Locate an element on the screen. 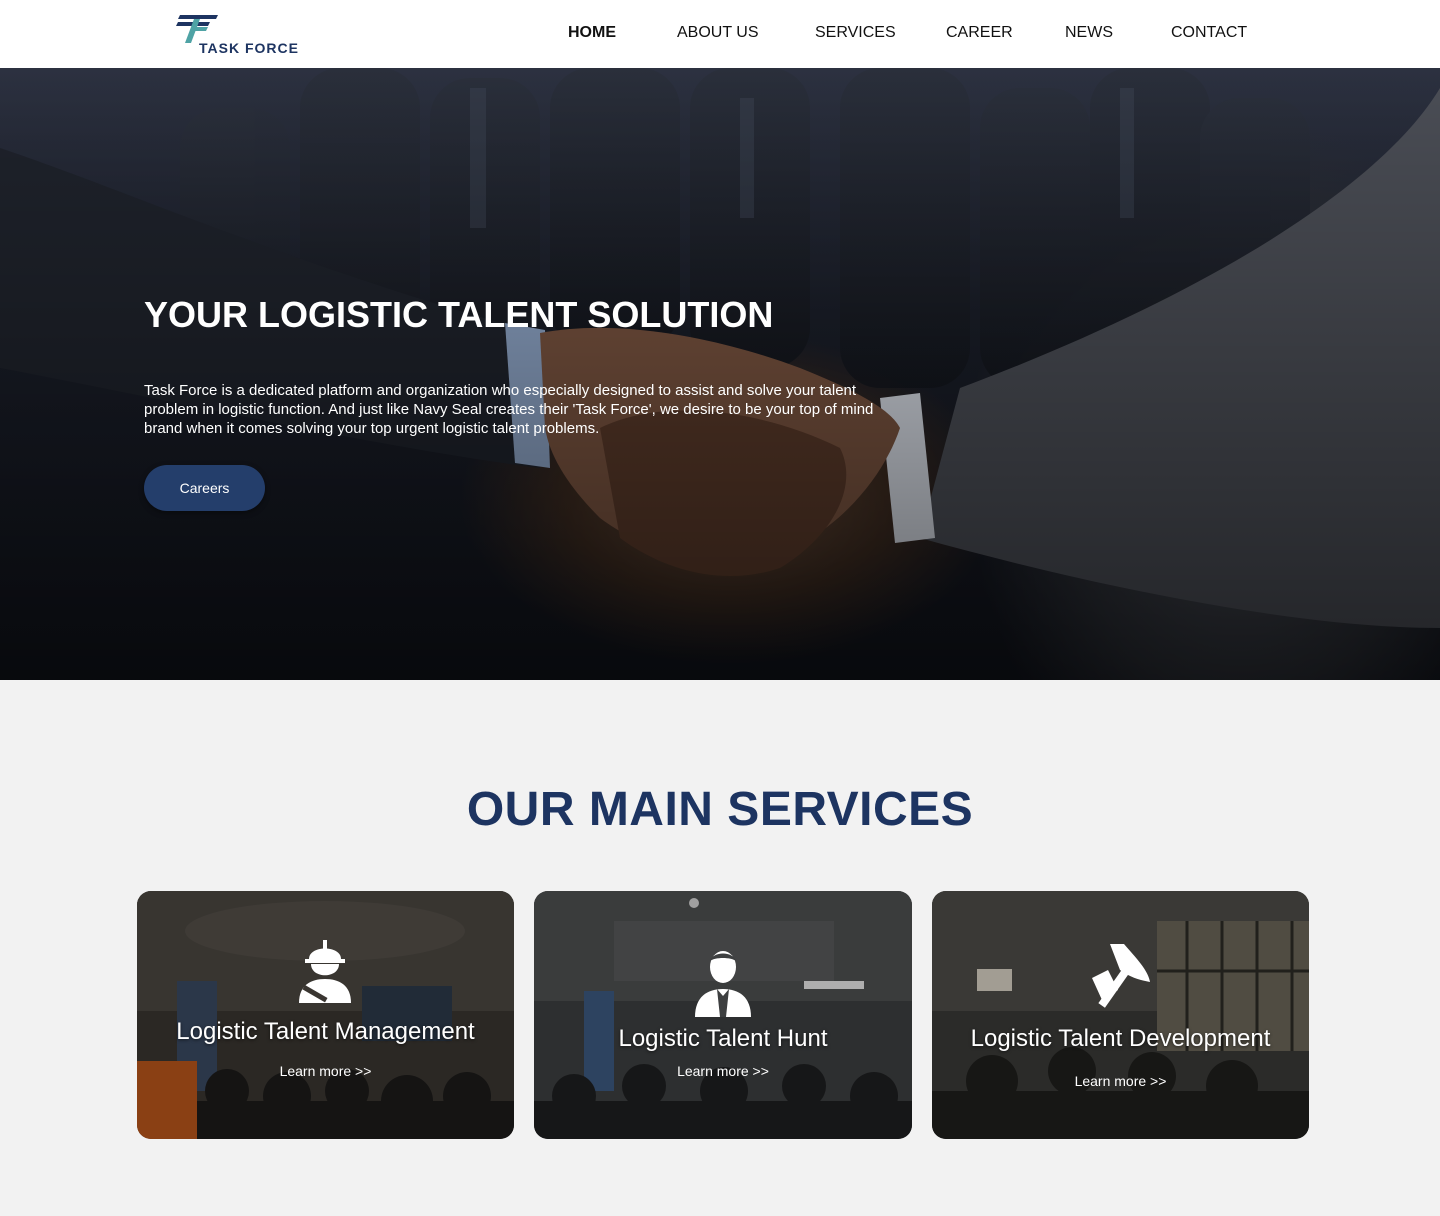 Image resolution: width=1440 pixels, height=1216 pixels. seminar-photo is located at coordinates (325, 1015).